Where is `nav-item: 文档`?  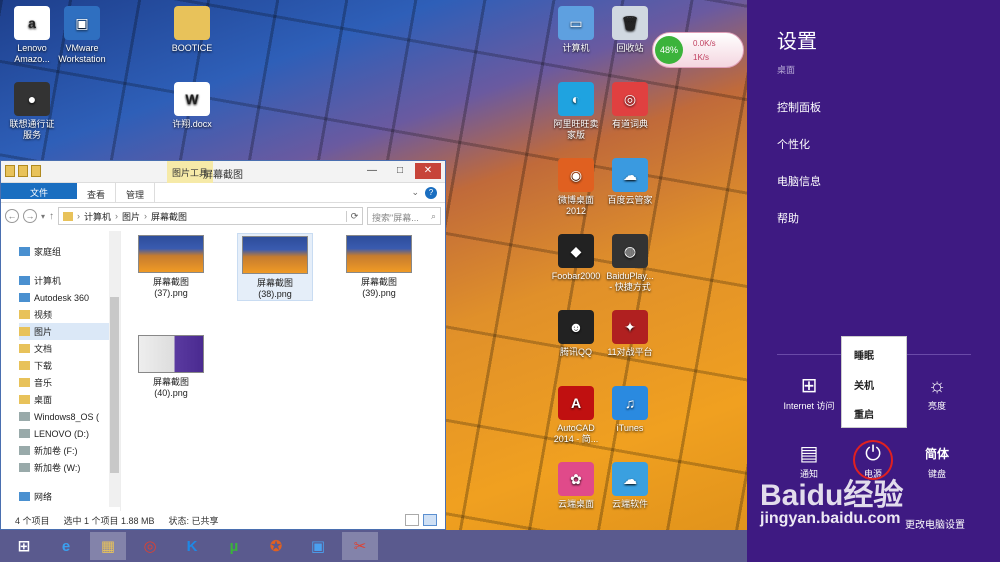 nav-item: 文档 is located at coordinates (64, 348).